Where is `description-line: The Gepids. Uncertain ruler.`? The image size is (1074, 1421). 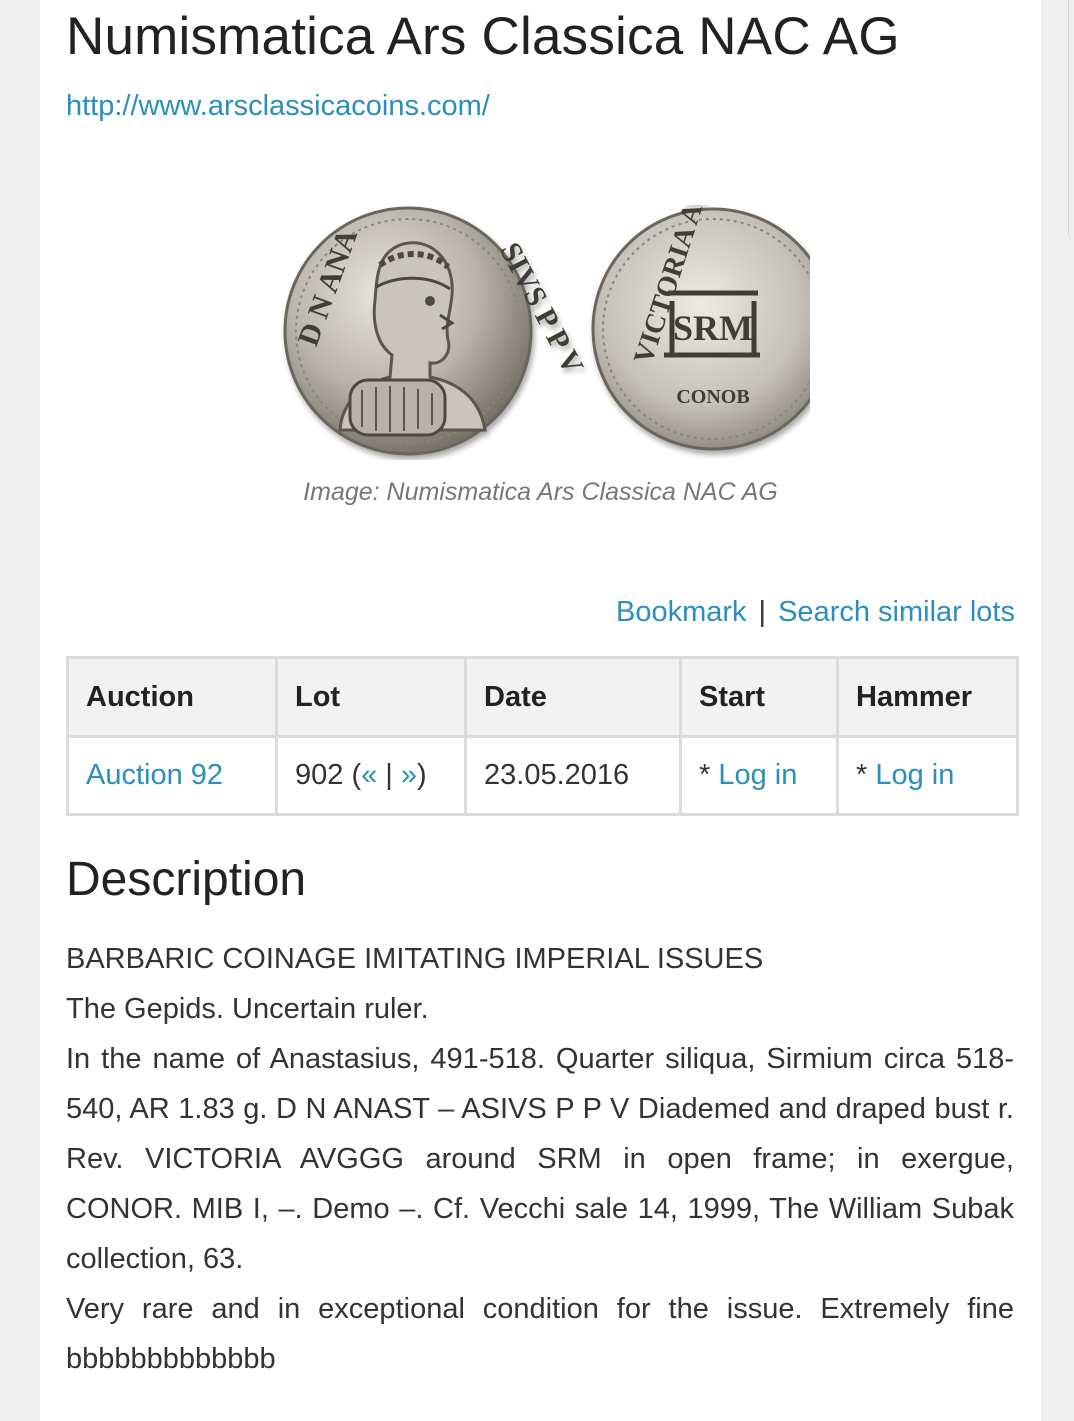
description-line: The Gepids. Uncertain ruler. is located at coordinates (247, 1009).